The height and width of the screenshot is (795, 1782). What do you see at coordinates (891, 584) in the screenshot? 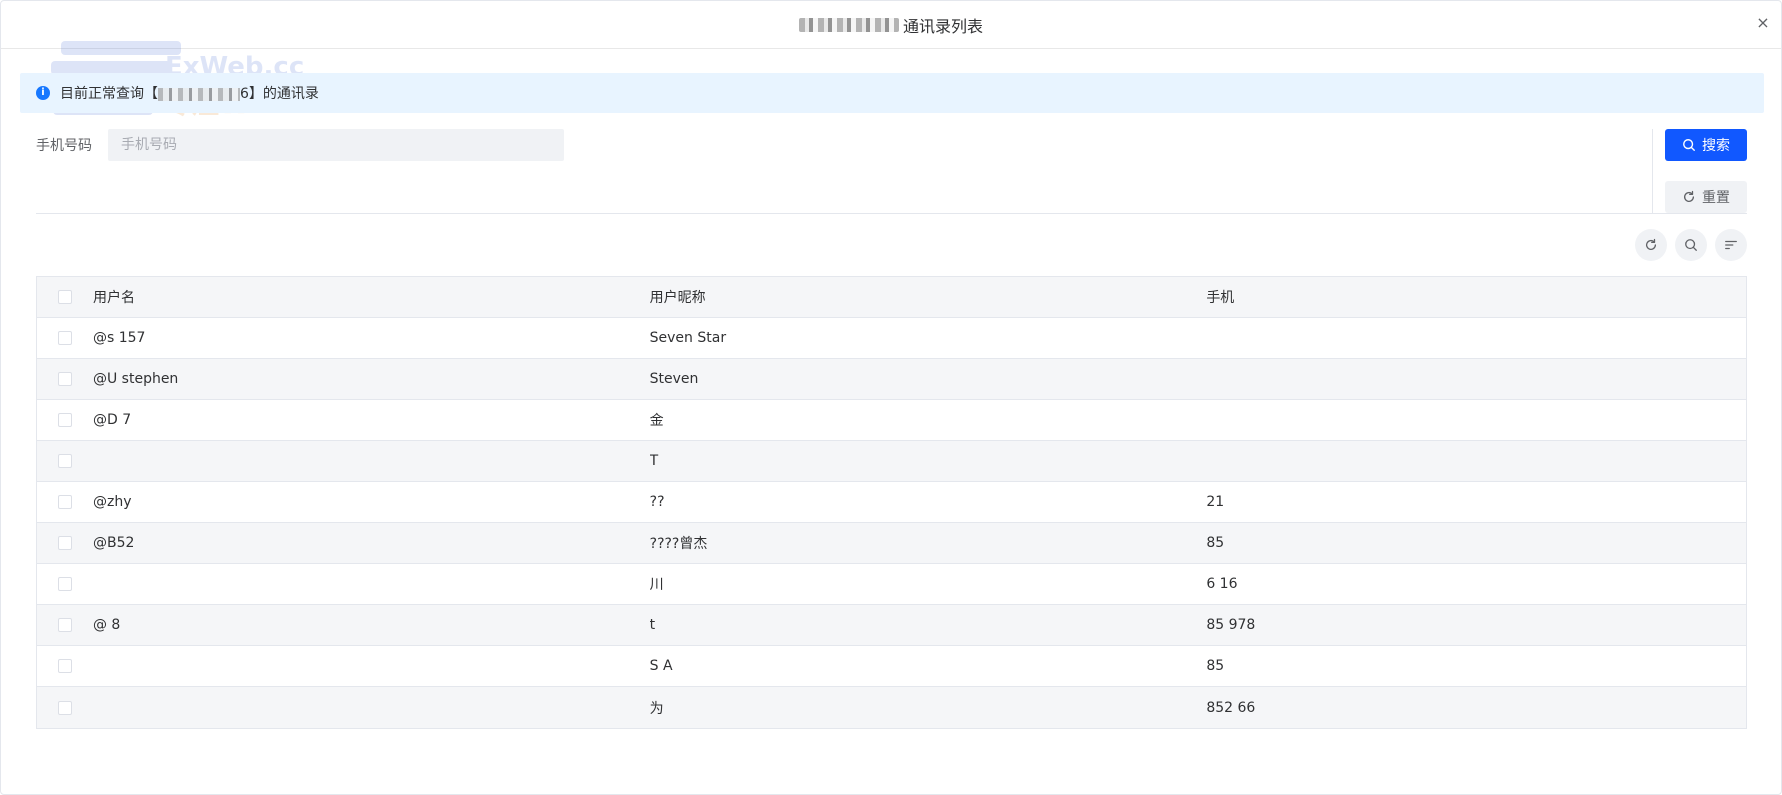
I see `table-row: 川 6 16` at bounding box center [891, 584].